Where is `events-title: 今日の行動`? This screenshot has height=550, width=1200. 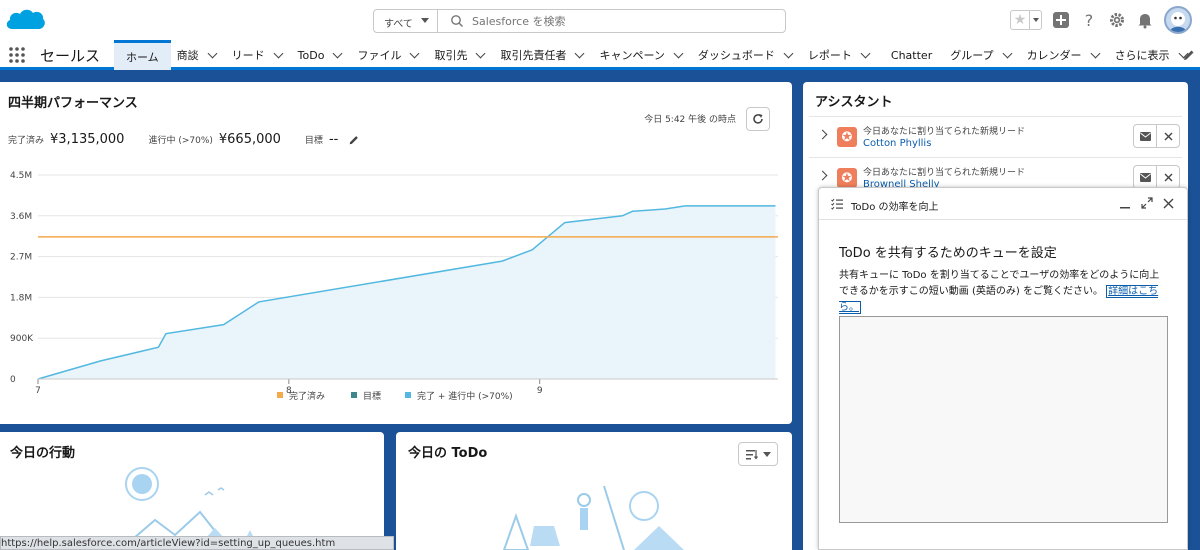 events-title: 今日の行動 is located at coordinates (43, 453).